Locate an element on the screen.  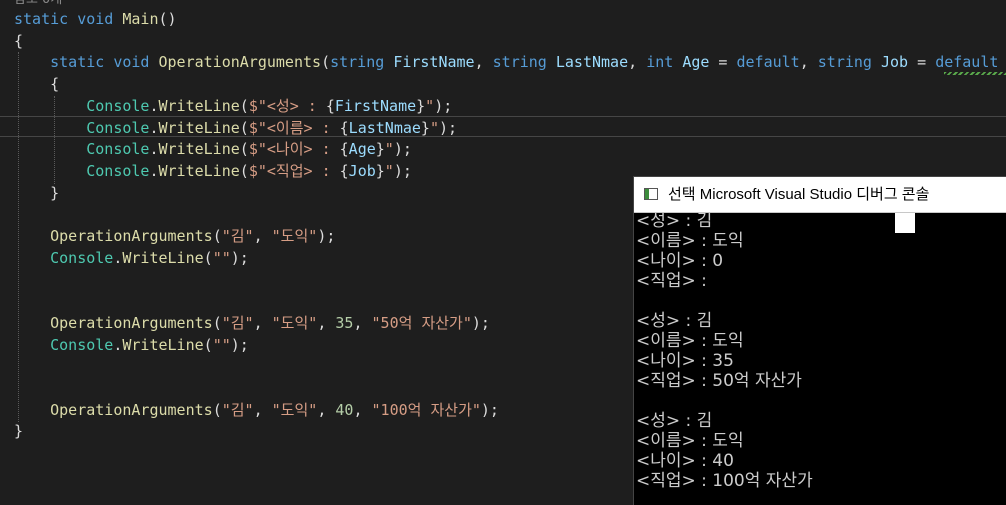
code-line: Console.WriteLine($"<나이> : {Age}"); is located at coordinates (213, 149).